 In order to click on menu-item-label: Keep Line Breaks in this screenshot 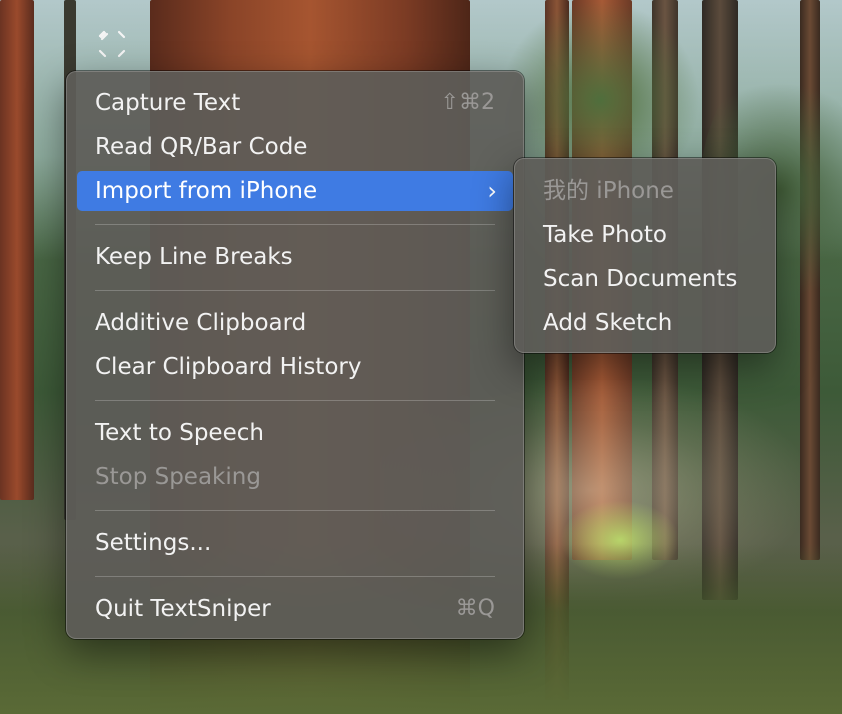, I will do `click(194, 257)`.